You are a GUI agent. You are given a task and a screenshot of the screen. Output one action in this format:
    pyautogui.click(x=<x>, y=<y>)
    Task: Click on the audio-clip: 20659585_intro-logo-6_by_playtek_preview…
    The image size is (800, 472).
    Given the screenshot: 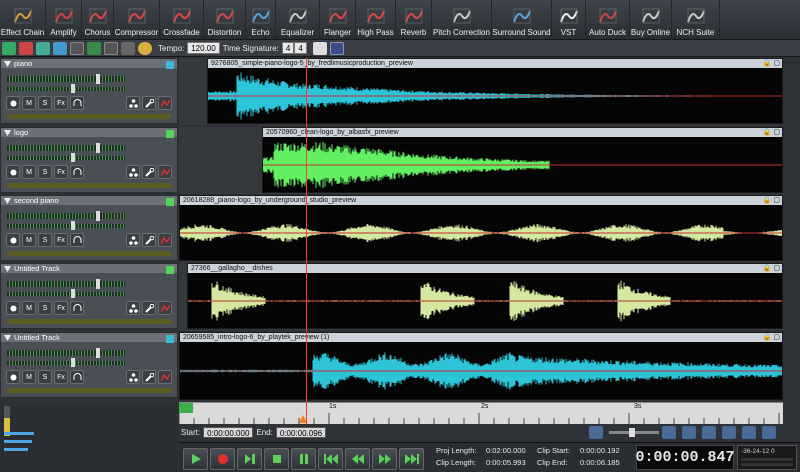 What is the action you would take?
    pyautogui.click(x=481, y=366)
    